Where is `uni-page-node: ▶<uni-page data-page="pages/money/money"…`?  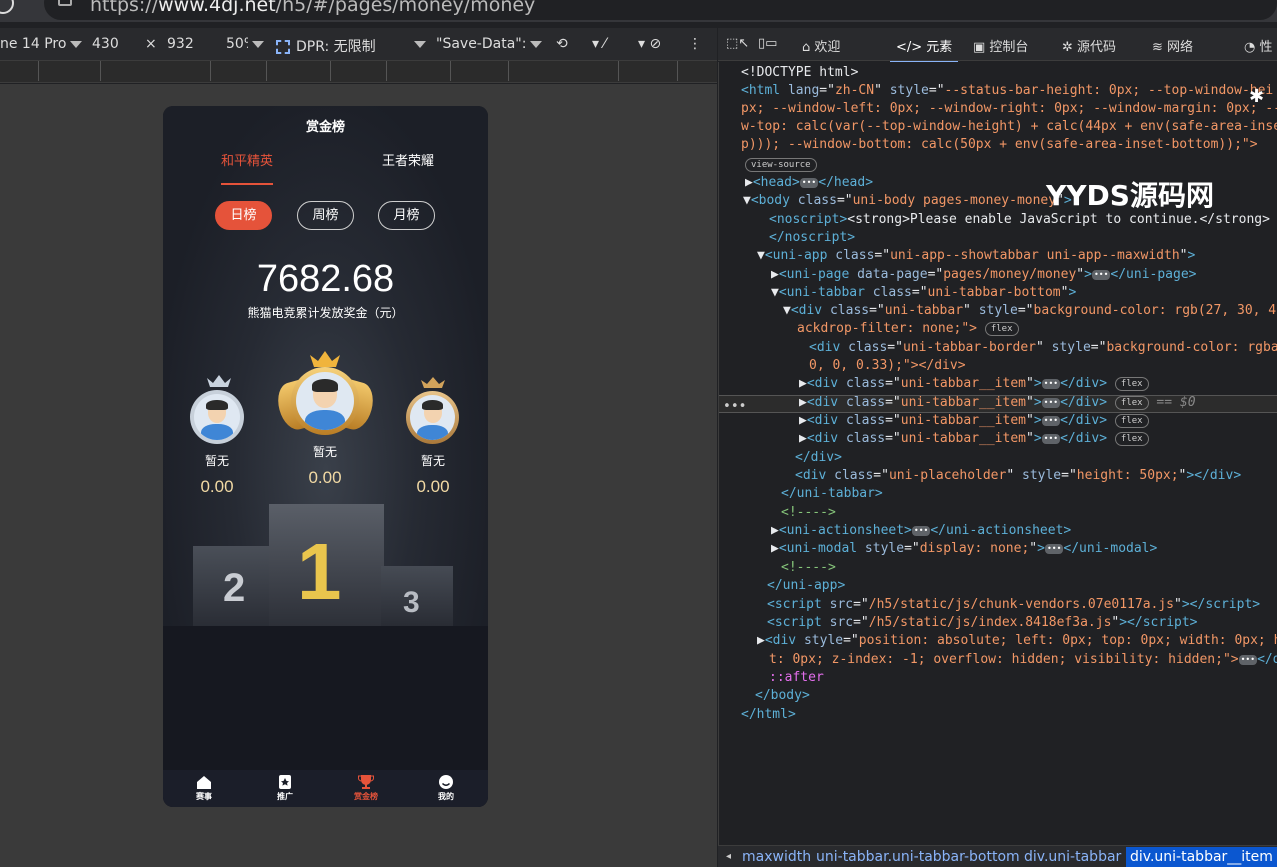
uni-page-node: ▶<uni-page data-page="pages/money/money"… is located at coordinates (983, 275).